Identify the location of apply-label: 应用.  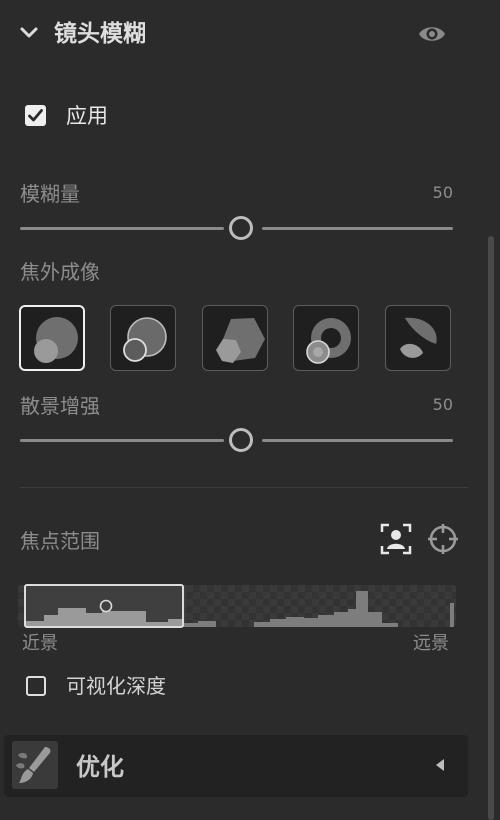
(87, 116).